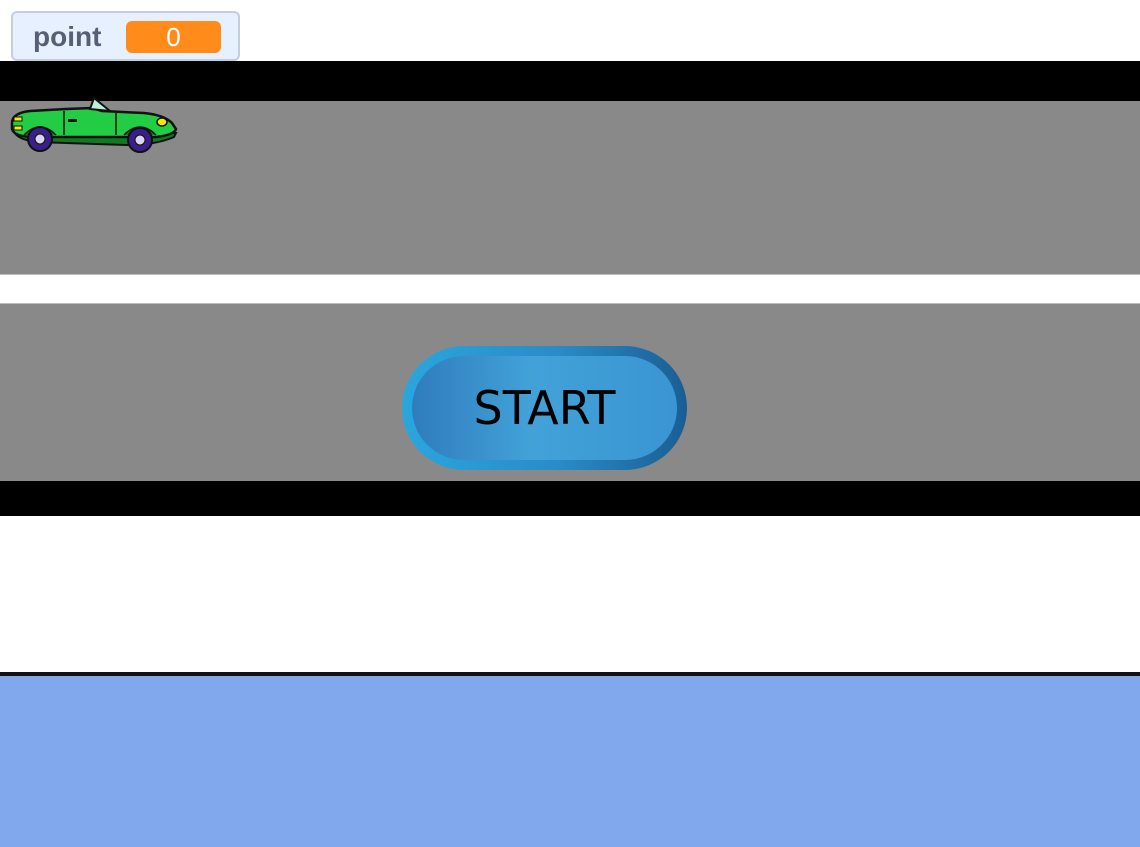 Image resolution: width=1140 pixels, height=847 pixels. What do you see at coordinates (570, 498) in the screenshot?
I see `road-edge-bottom` at bounding box center [570, 498].